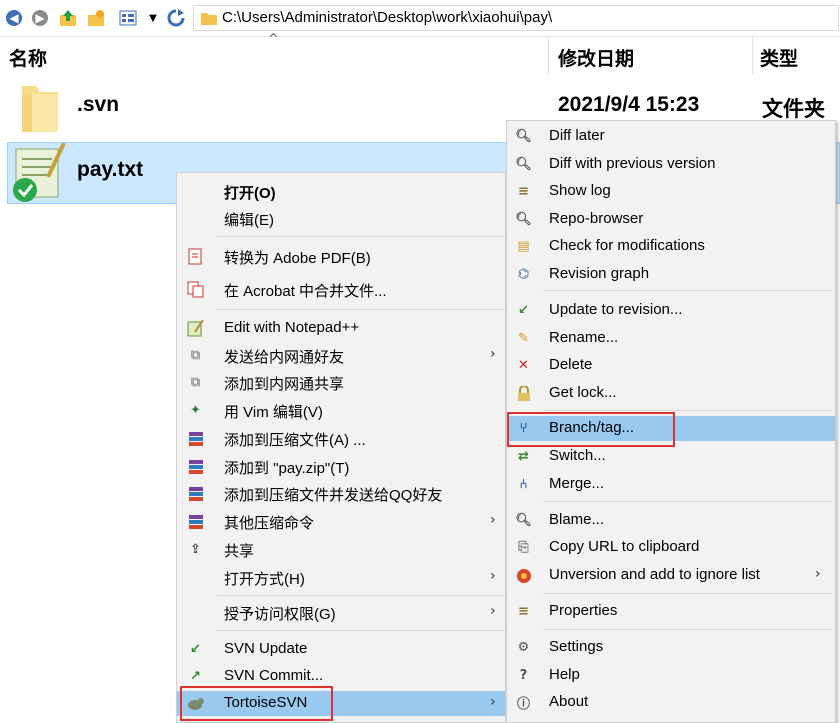  What do you see at coordinates (793, 109) in the screenshot?
I see `file-type: 文件夹` at bounding box center [793, 109].